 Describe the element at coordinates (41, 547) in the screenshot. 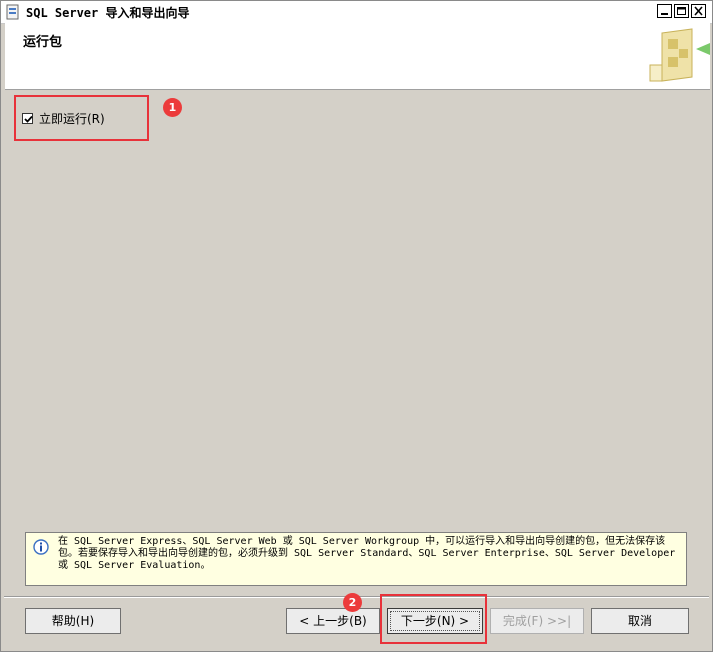

I see `info-icon` at that location.